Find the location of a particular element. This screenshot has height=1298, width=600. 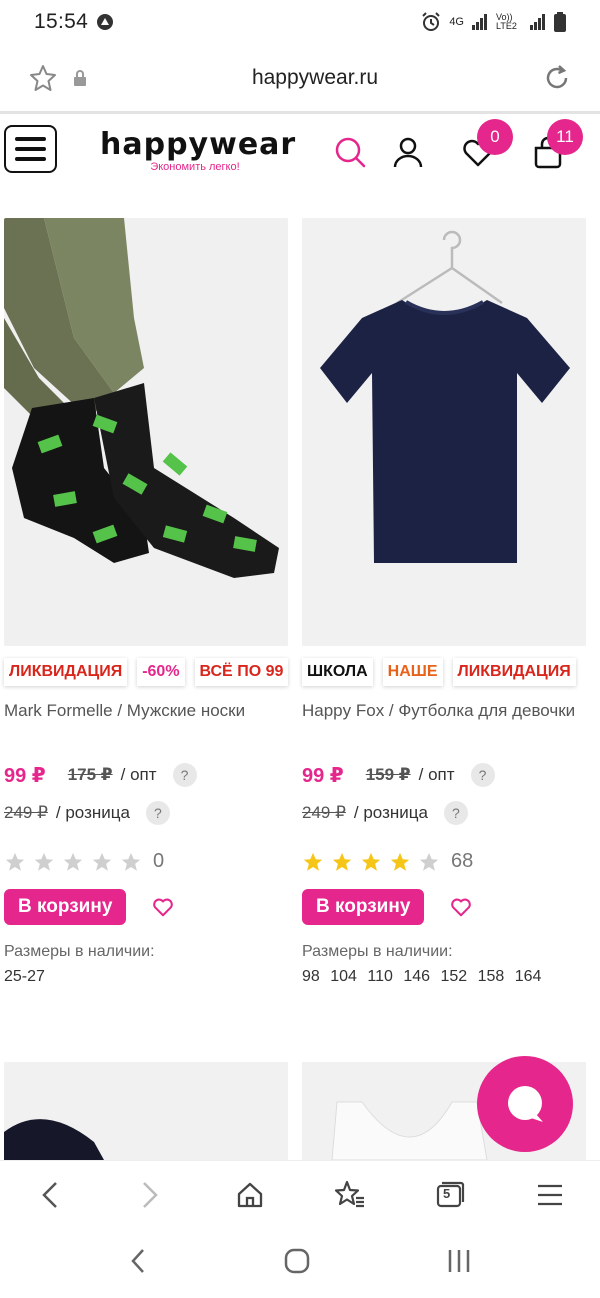

tab-count: 5 is located at coordinates (447, 1193).